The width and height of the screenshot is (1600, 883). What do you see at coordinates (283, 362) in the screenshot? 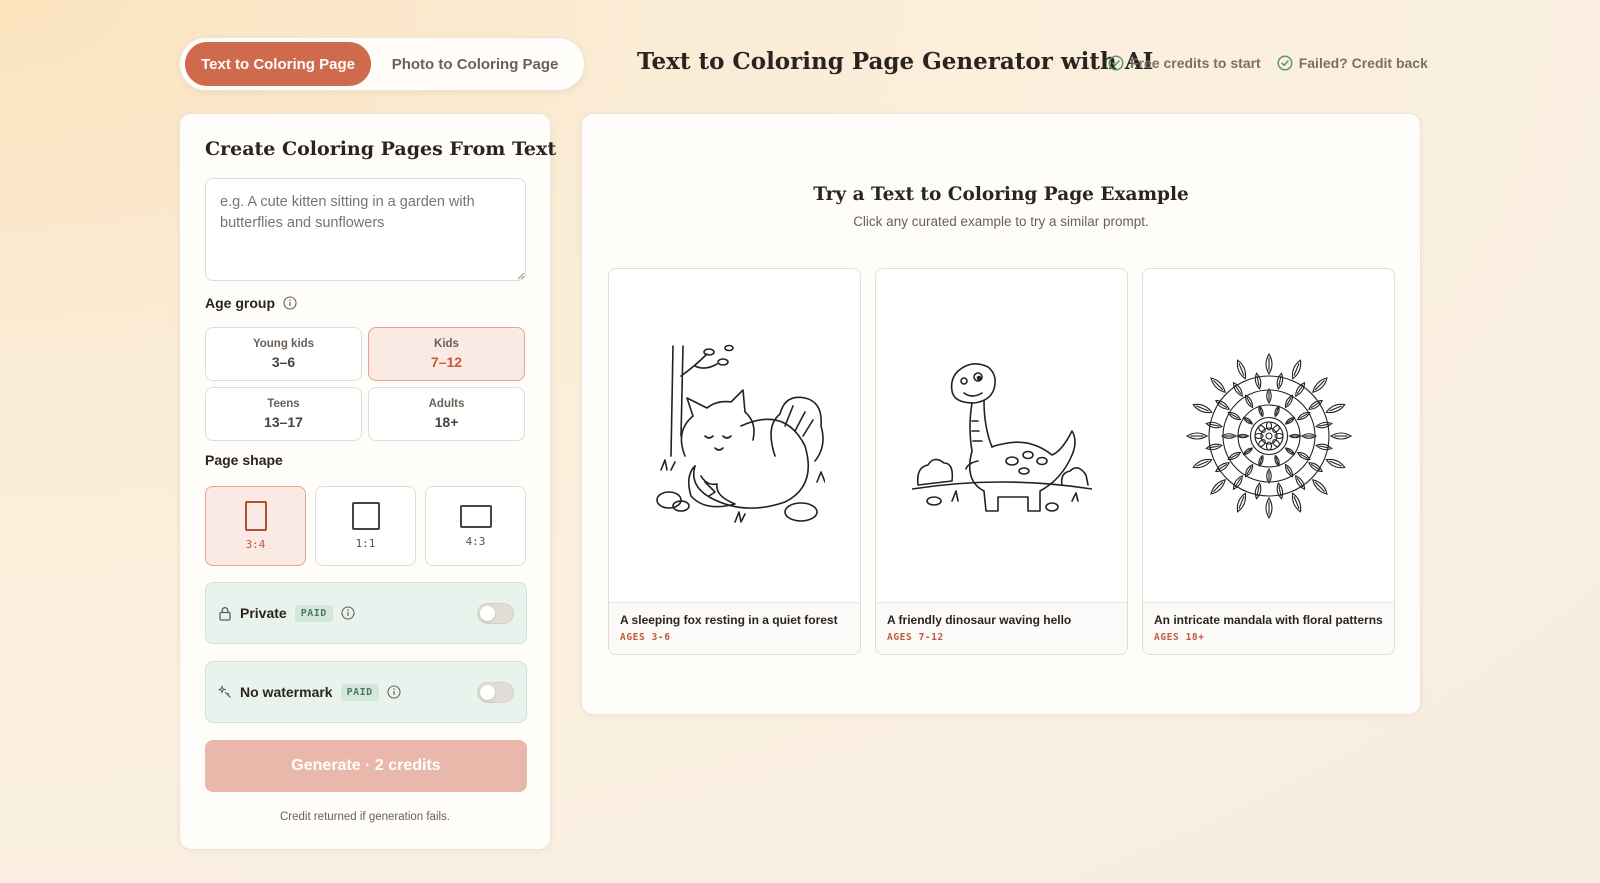
I see `age-option-value: 3–6` at bounding box center [283, 362].